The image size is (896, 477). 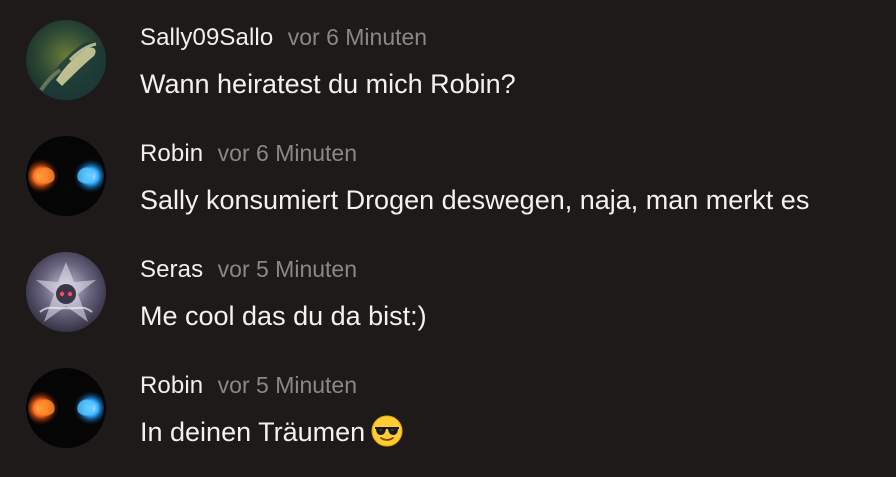 What do you see at coordinates (253, 432) in the screenshot?
I see `message-text: In deinen Träumen` at bounding box center [253, 432].